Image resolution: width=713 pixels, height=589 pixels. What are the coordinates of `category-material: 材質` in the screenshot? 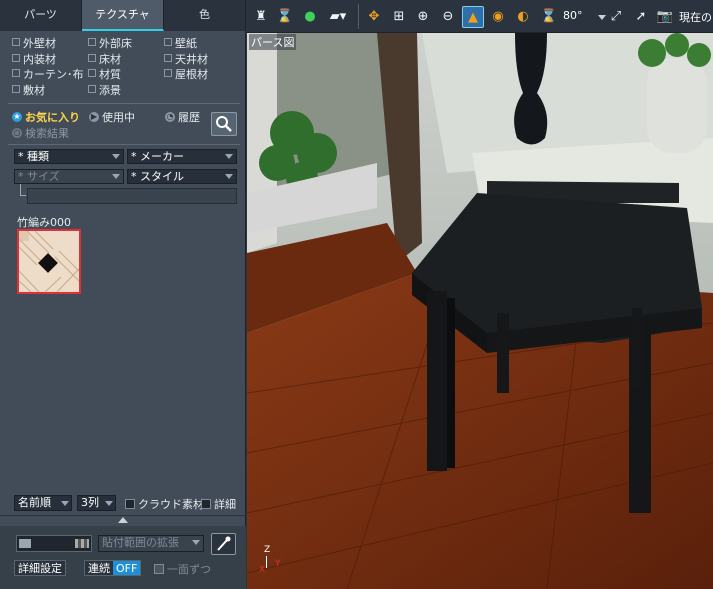 It's located at (126, 75).